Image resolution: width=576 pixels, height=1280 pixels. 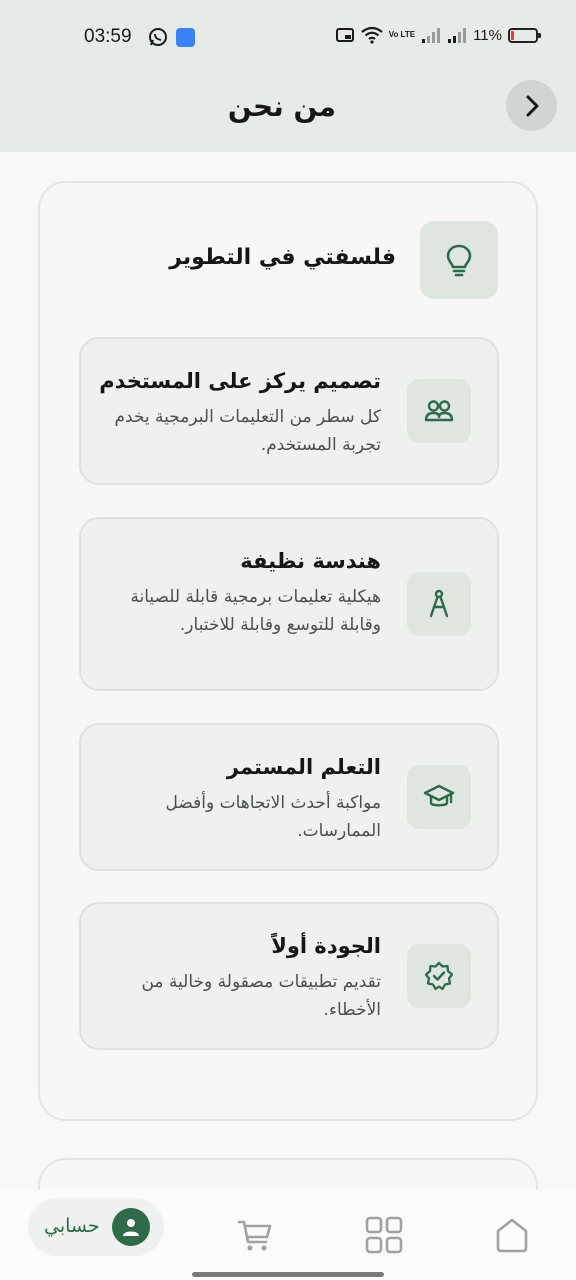 What do you see at coordinates (288, 1235) in the screenshot?
I see `bottom-navigation: حسابي` at bounding box center [288, 1235].